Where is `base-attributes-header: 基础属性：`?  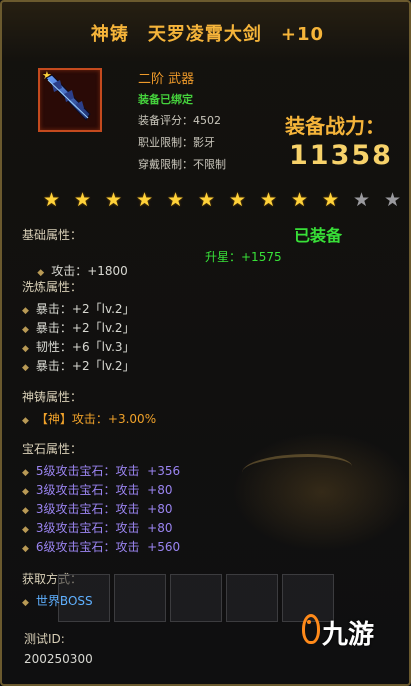 base-attributes-header: 基础属性： is located at coordinates (52, 235).